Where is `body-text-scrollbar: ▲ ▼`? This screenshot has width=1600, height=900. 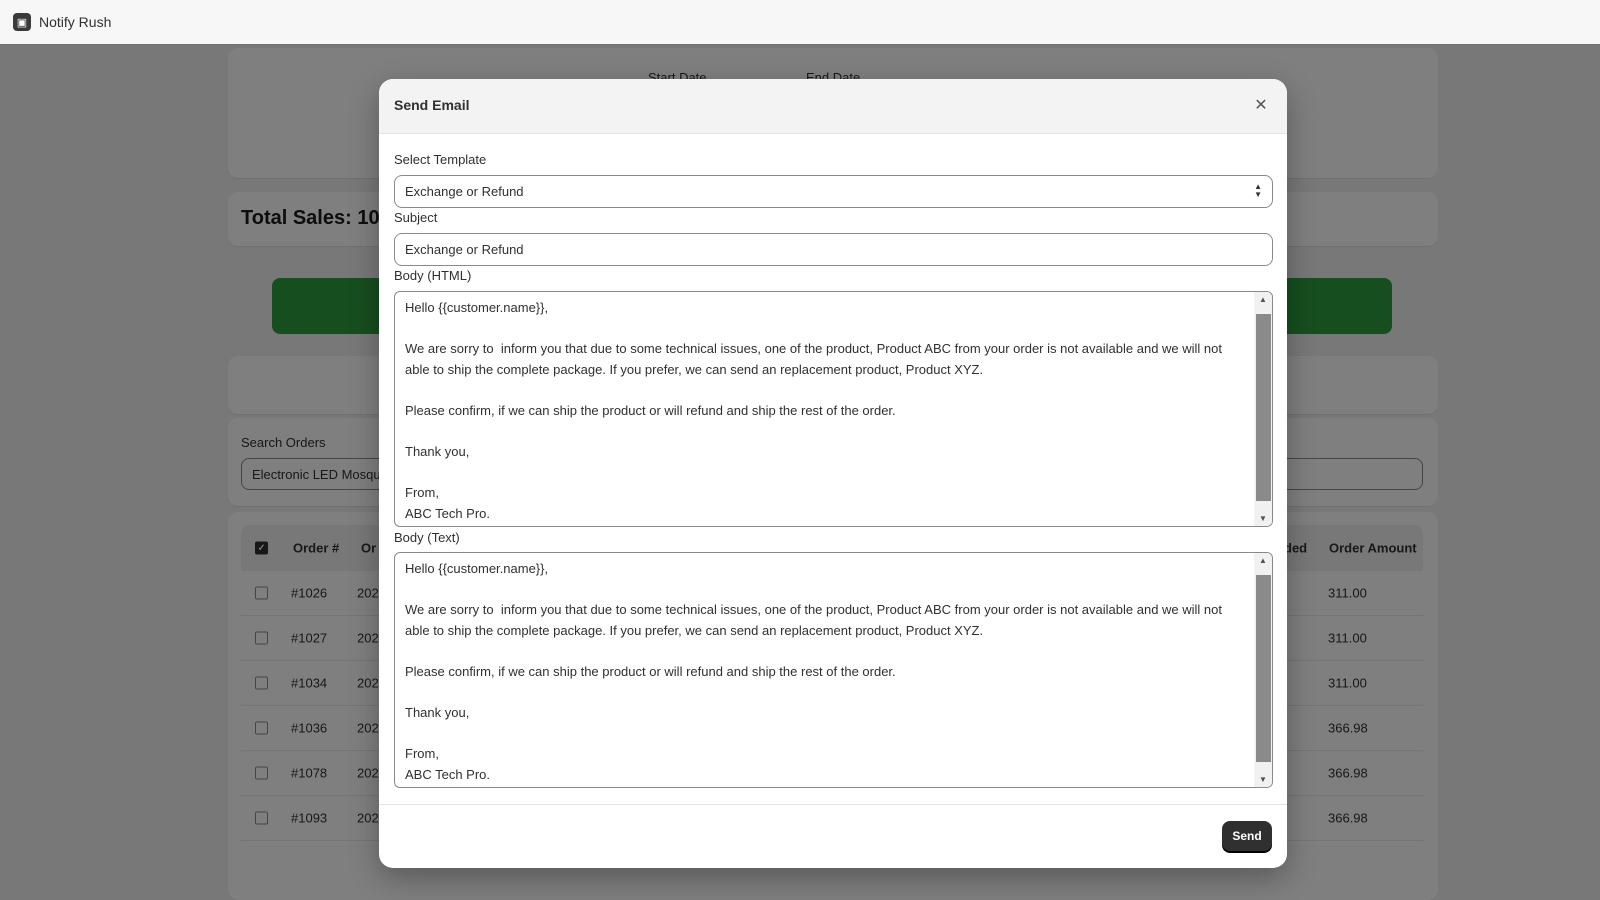
body-text-scrollbar: ▲ ▼ is located at coordinates (1263, 670).